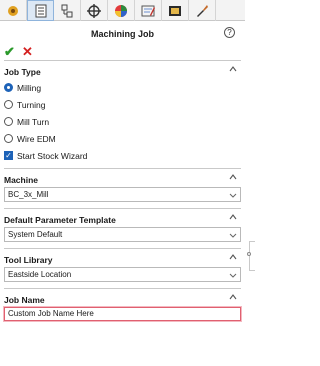  I want to click on radio-button-checked, so click(8, 87).